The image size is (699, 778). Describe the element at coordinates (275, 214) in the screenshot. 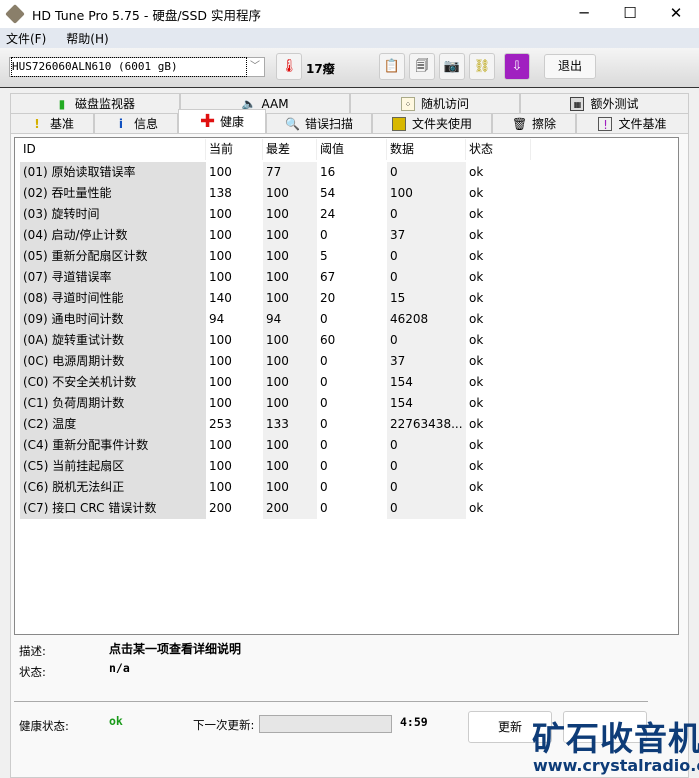

I see `table-row: (03) 旋转时间 100 100 24 0 ok` at that location.